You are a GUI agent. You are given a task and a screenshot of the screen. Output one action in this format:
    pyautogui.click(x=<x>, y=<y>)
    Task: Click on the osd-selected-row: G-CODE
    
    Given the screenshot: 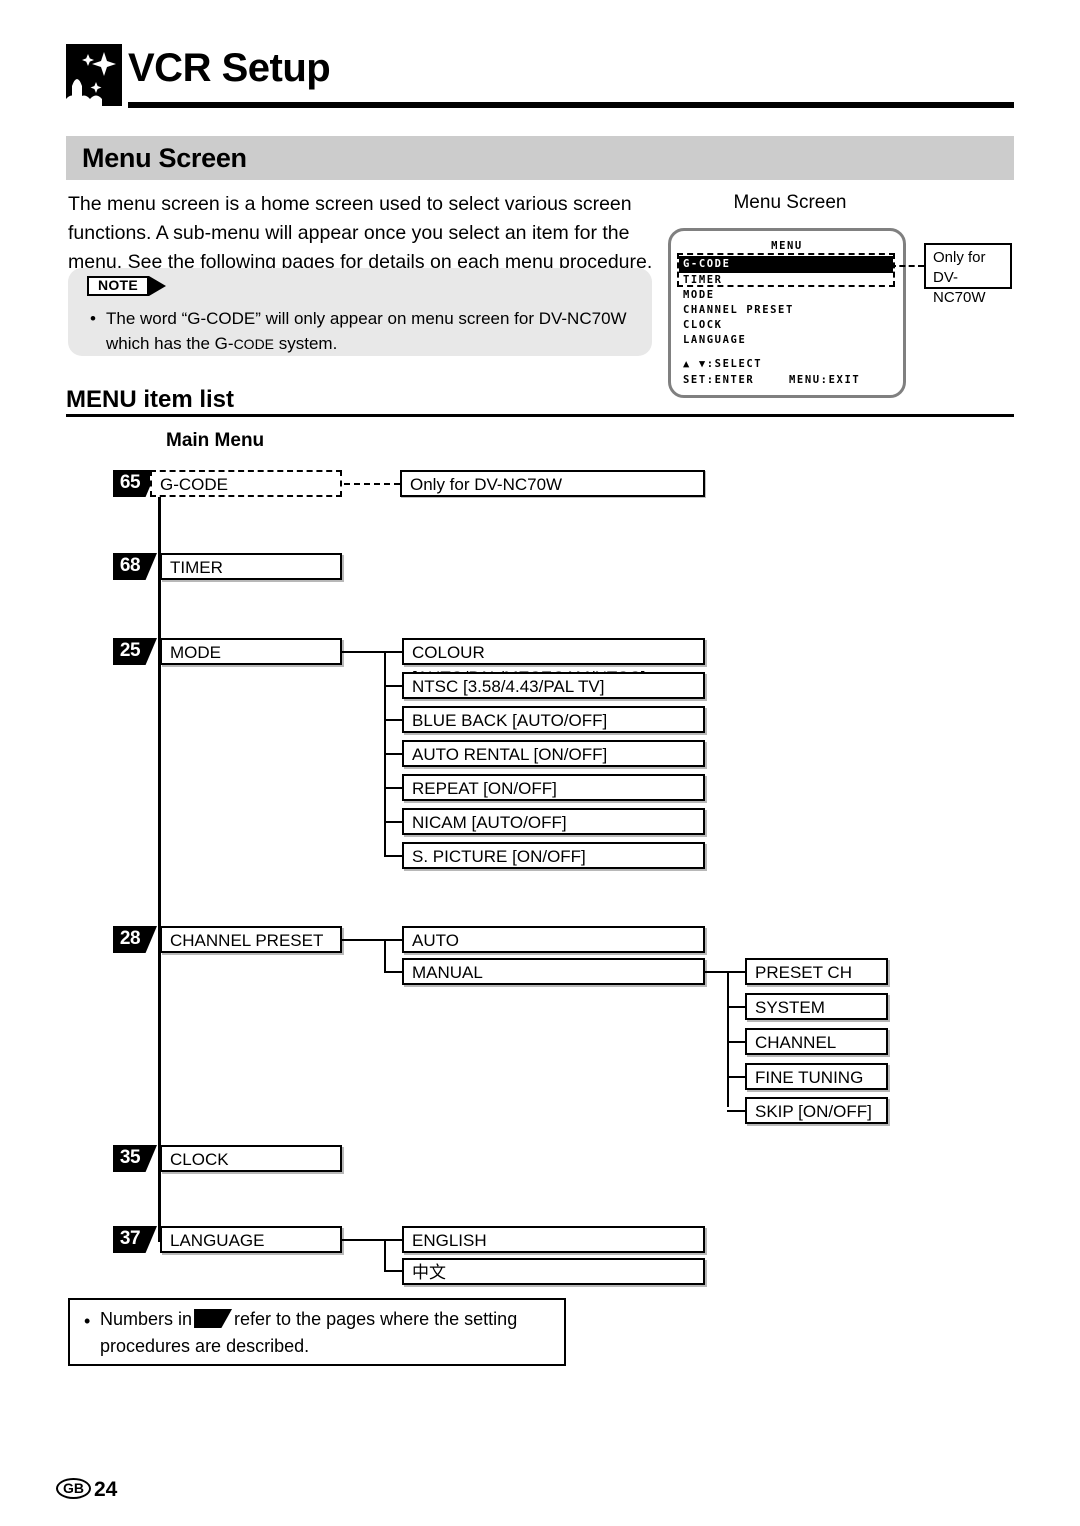 What is the action you would take?
    pyautogui.click(x=786, y=264)
    